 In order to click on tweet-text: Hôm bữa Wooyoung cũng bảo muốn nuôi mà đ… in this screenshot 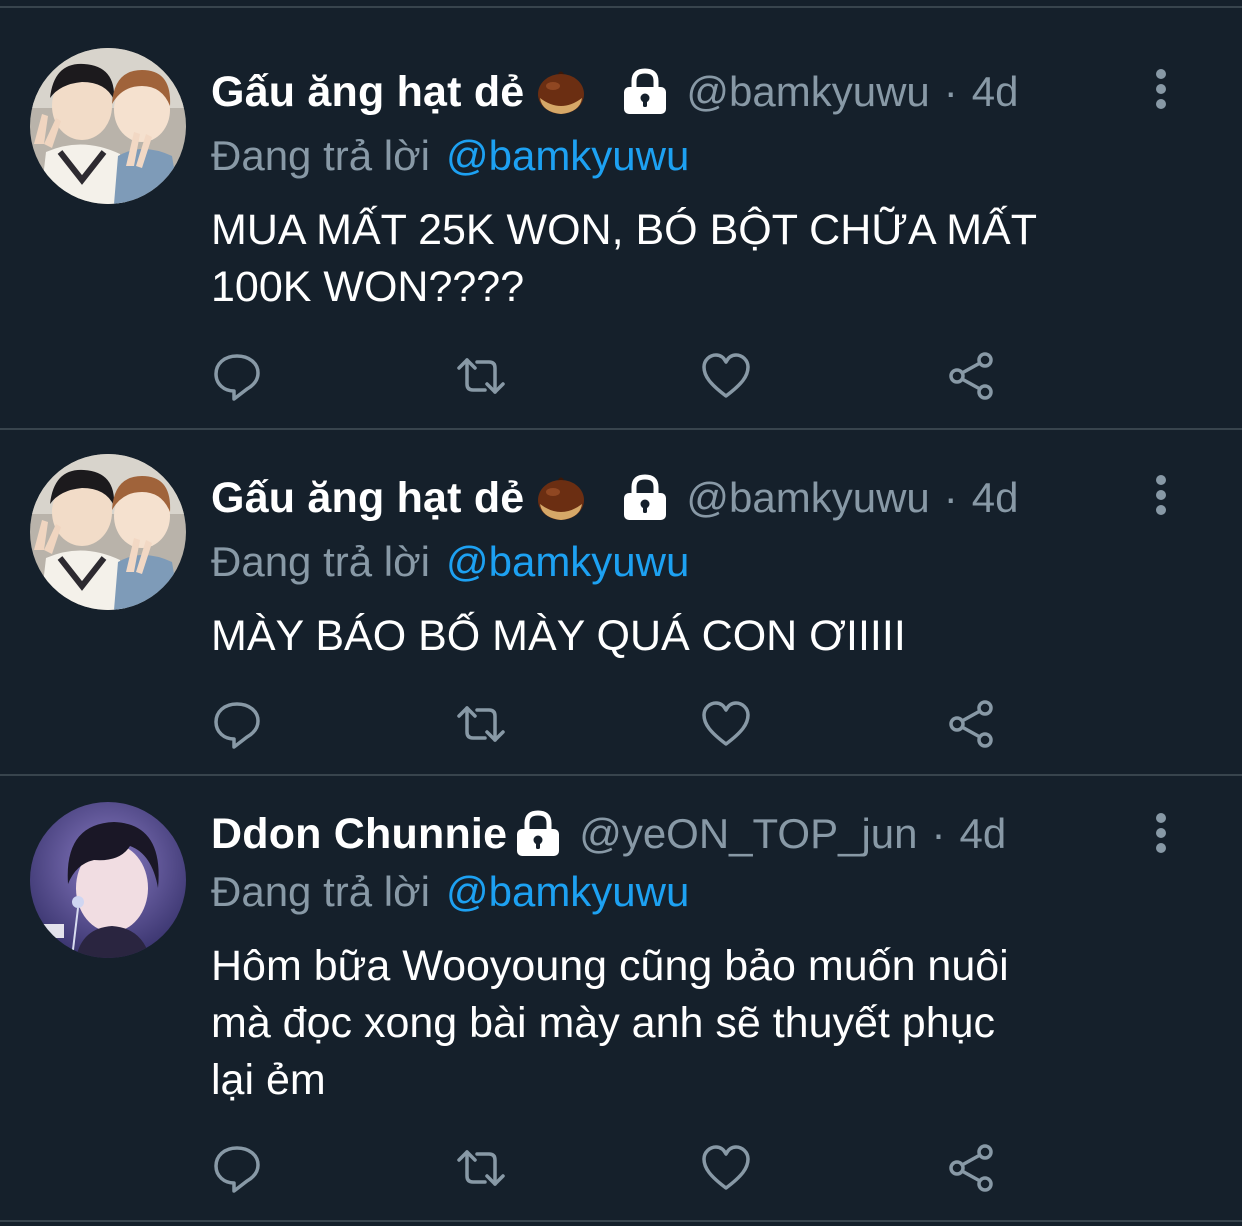, I will do `click(610, 1023)`.